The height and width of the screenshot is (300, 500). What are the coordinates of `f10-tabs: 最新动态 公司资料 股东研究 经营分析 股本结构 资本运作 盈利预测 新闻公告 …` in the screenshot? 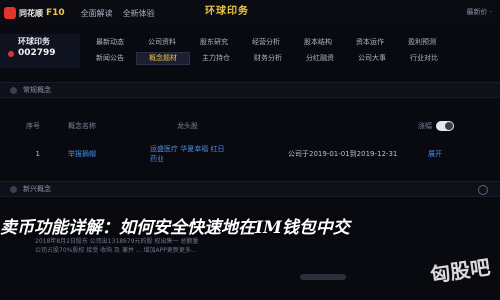 It's located at (292, 50).